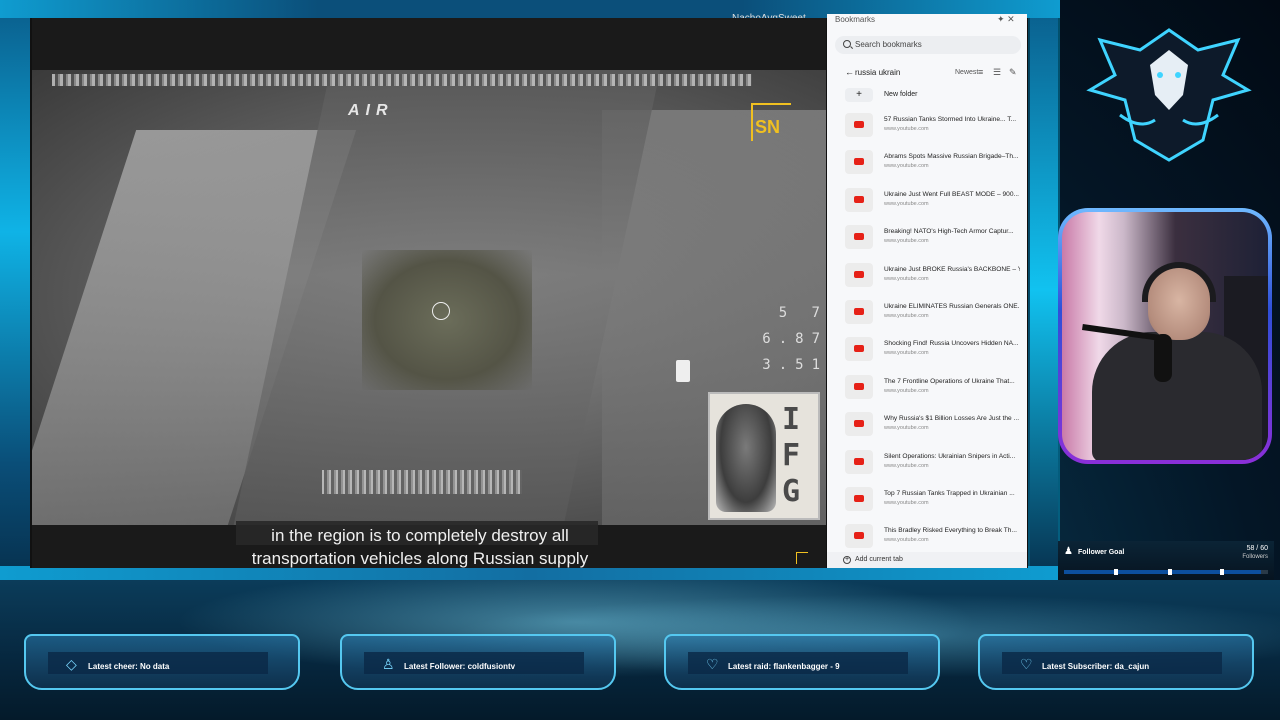 Image resolution: width=1280 pixels, height=720 pixels. I want to click on pin-icon: ✦, so click(1001, 19).